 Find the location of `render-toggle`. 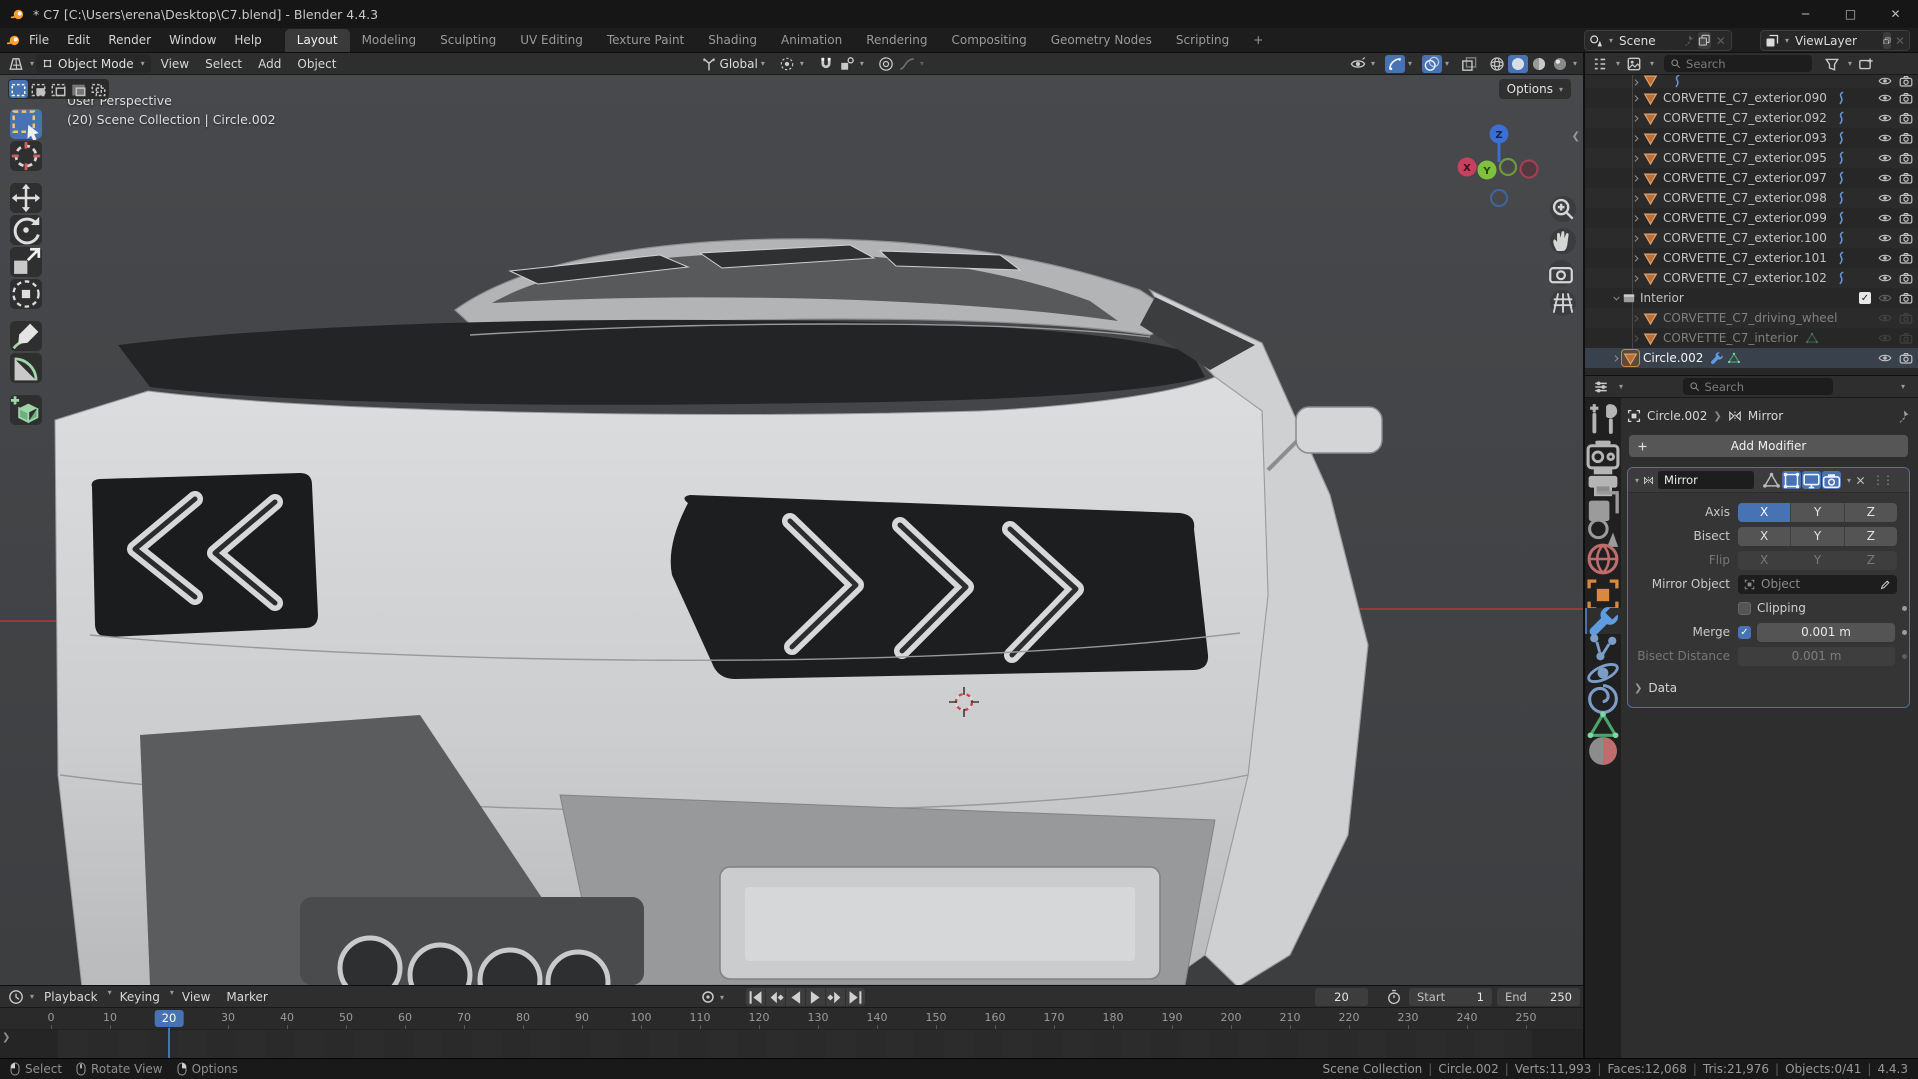

render-toggle is located at coordinates (1832, 480).